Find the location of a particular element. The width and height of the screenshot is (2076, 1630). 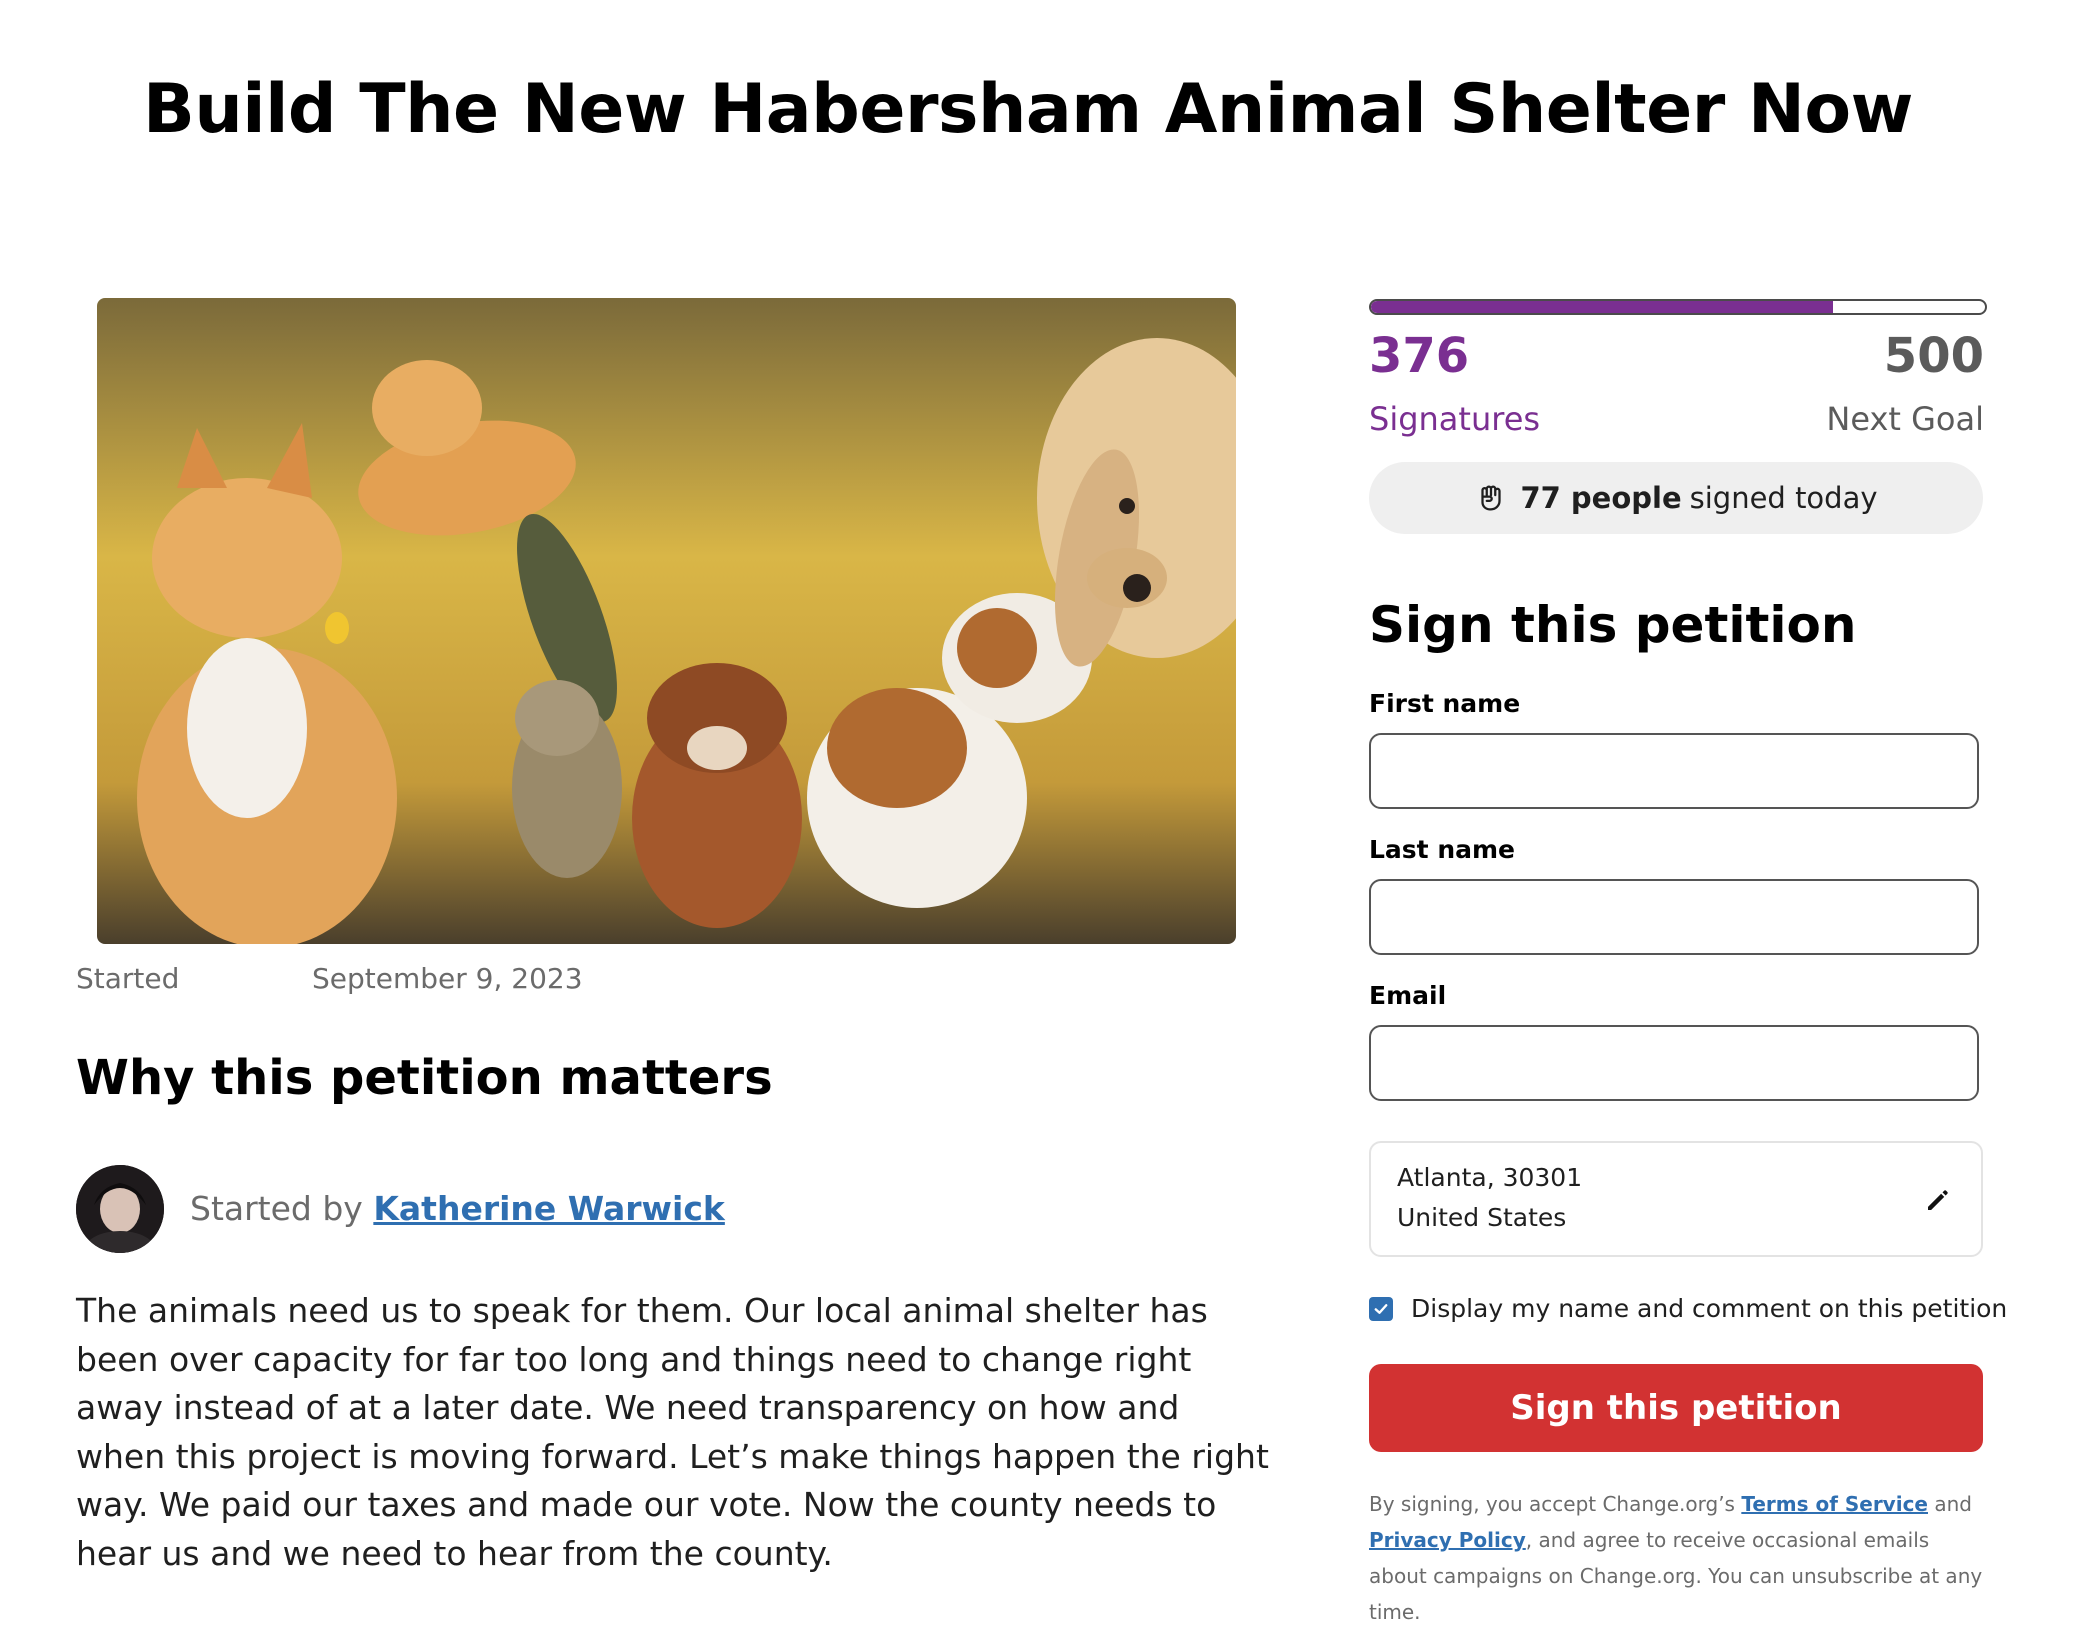

legal-prefix: By signing, you accept Change.org’s is located at coordinates (1552, 1504).